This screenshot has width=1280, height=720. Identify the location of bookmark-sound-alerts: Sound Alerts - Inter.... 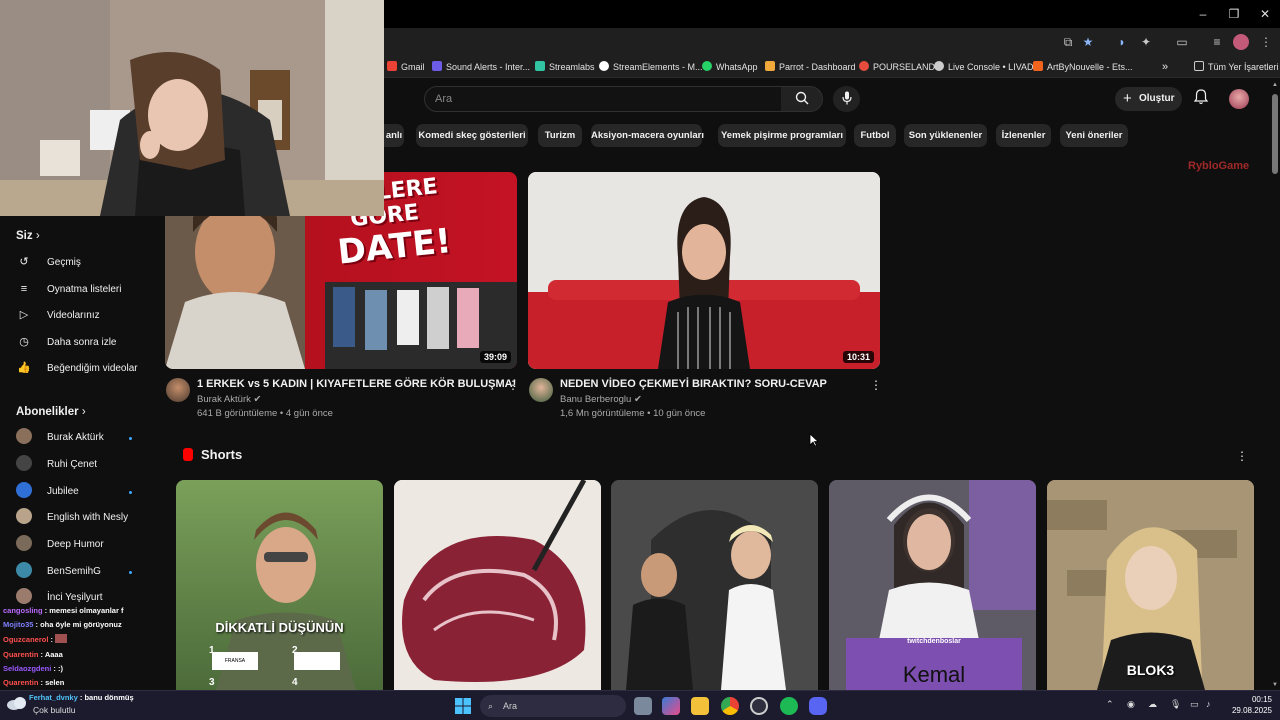
(481, 67).